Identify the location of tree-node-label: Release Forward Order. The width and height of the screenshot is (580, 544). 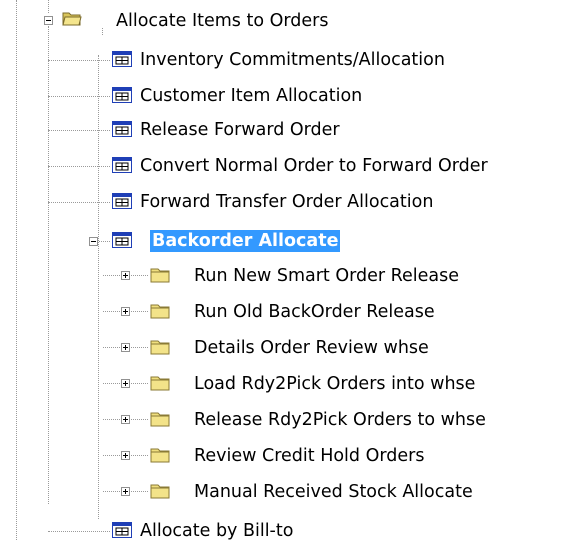
(240, 130).